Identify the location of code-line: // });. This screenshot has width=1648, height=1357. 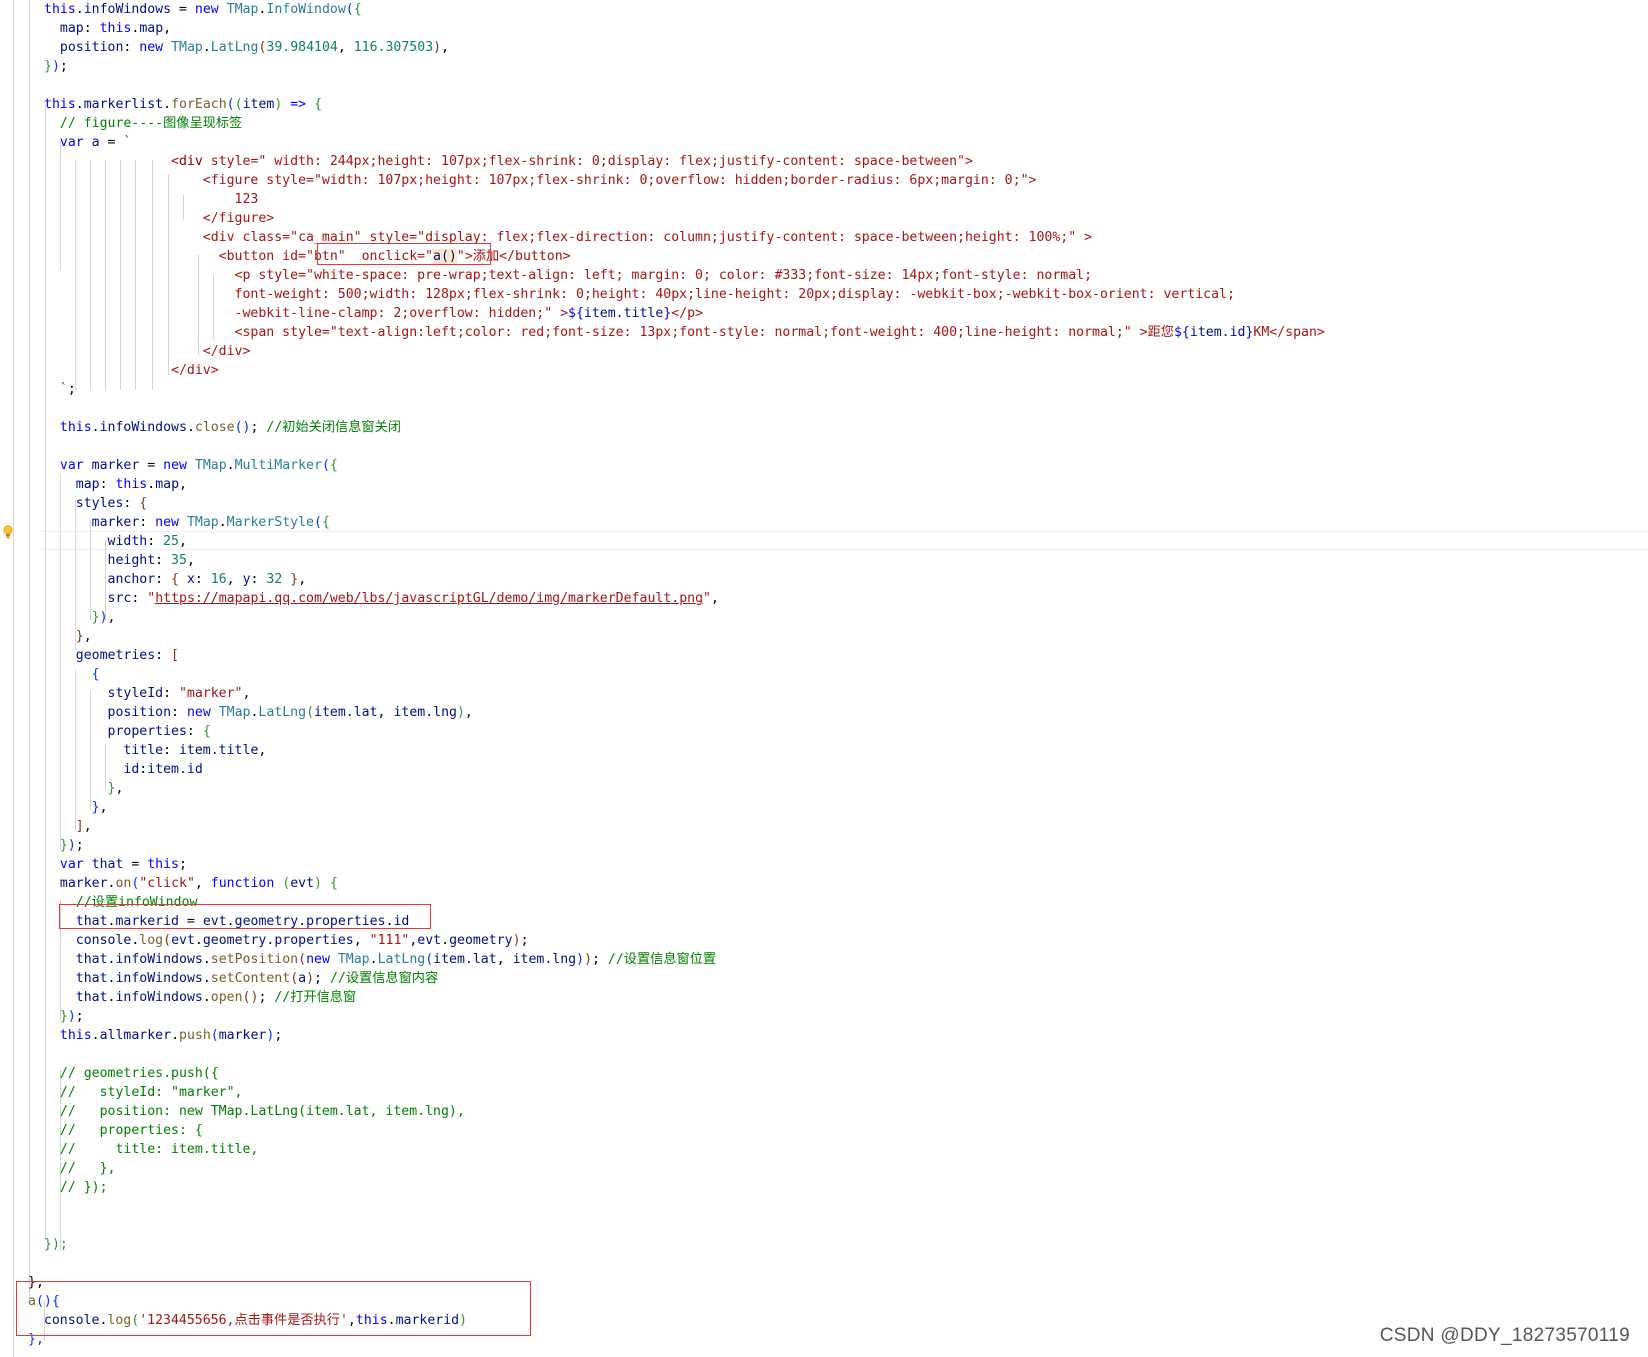
(76, 1187).